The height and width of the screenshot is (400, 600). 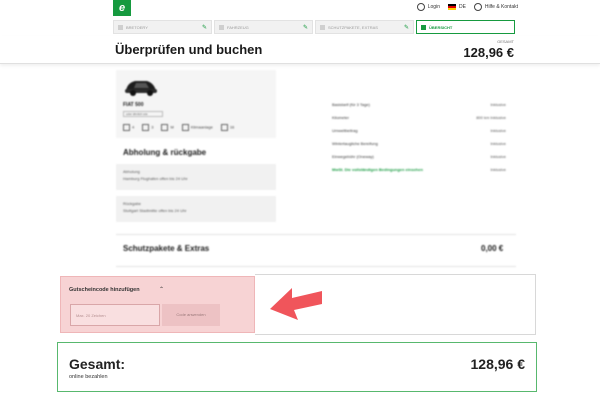 I want to click on help-icon, so click(x=477, y=7).